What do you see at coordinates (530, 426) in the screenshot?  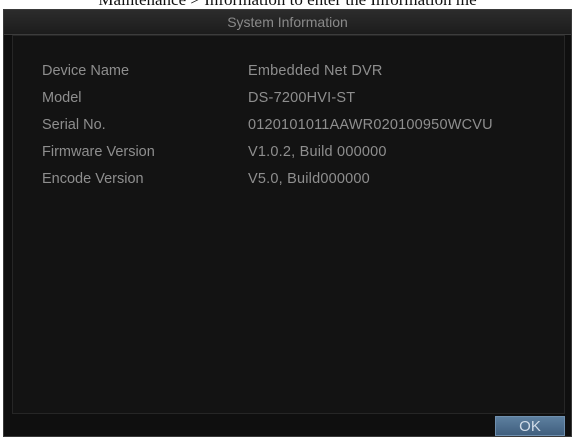 I see `ok-button: OK` at bounding box center [530, 426].